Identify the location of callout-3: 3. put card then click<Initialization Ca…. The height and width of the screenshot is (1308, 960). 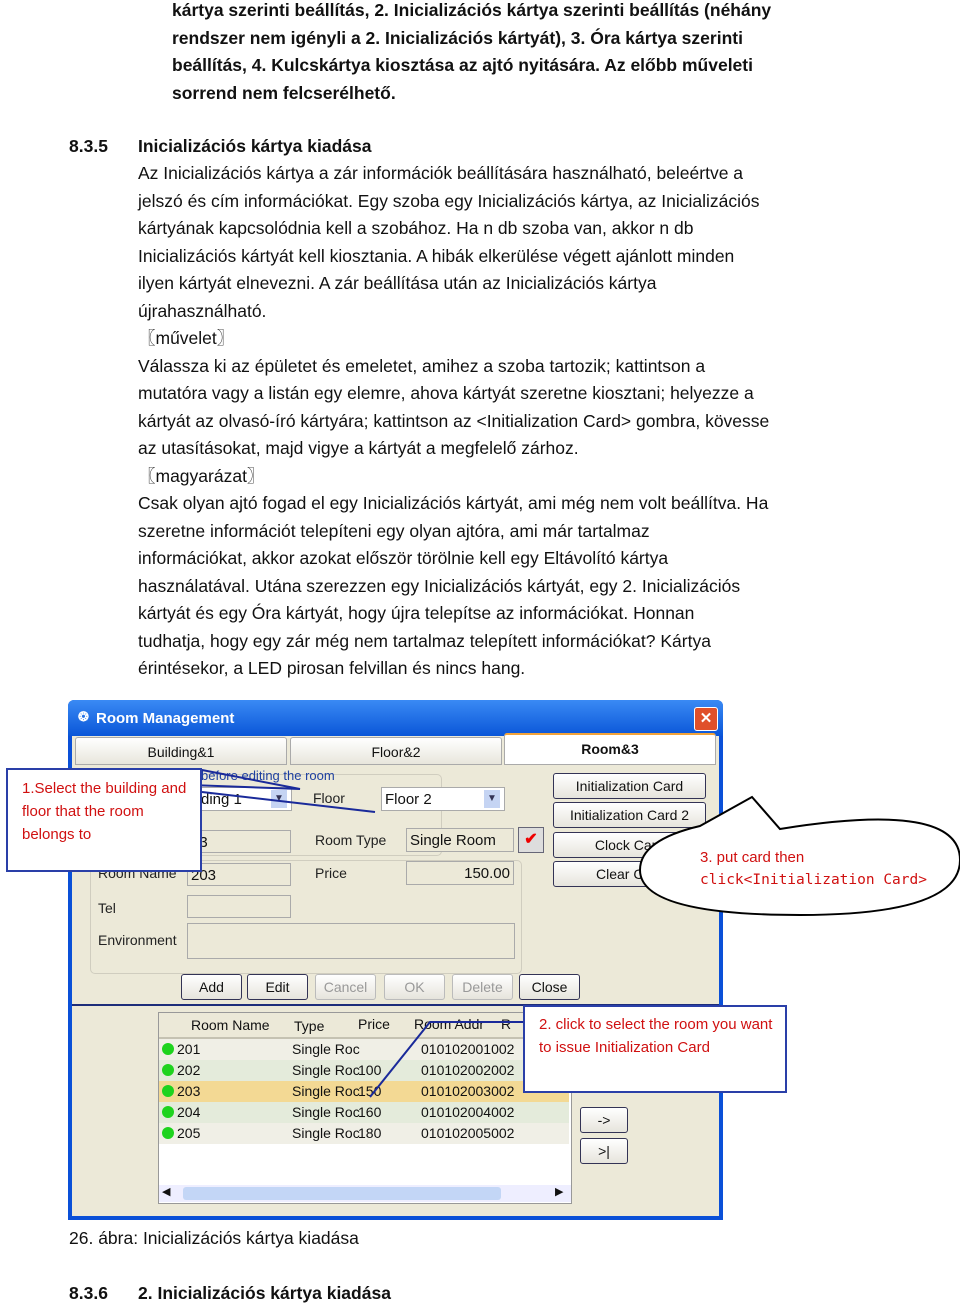
(813, 869).